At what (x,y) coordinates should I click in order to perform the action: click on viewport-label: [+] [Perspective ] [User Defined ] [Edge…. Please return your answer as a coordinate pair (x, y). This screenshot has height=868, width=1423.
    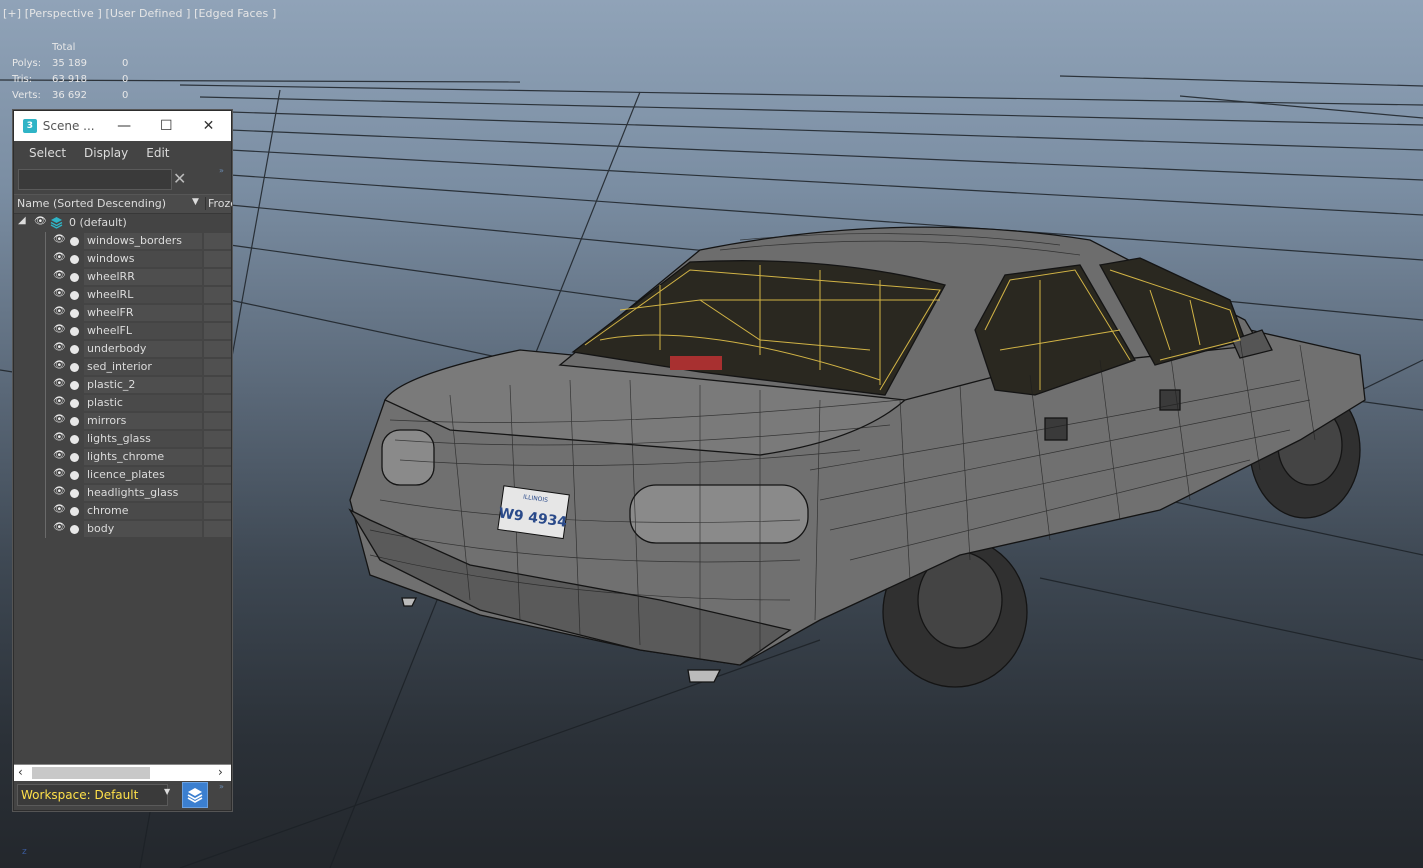
    Looking at the image, I should click on (139, 13).